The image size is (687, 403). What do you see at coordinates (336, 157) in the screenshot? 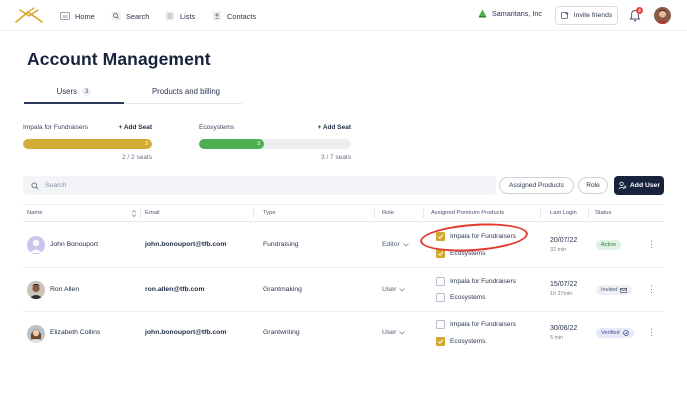
I see `seat-count-label: 3 / 7 seats` at bounding box center [336, 157].